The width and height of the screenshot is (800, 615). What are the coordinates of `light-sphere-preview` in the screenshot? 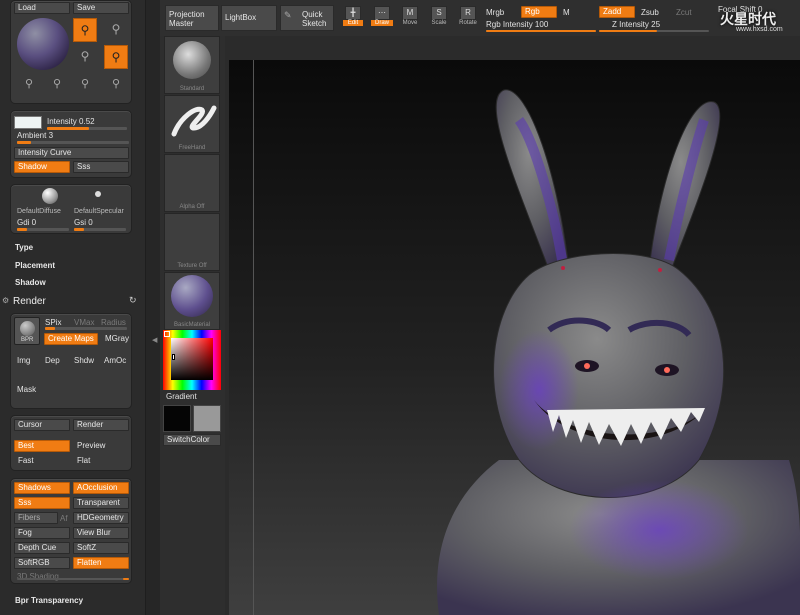 It's located at (43, 44).